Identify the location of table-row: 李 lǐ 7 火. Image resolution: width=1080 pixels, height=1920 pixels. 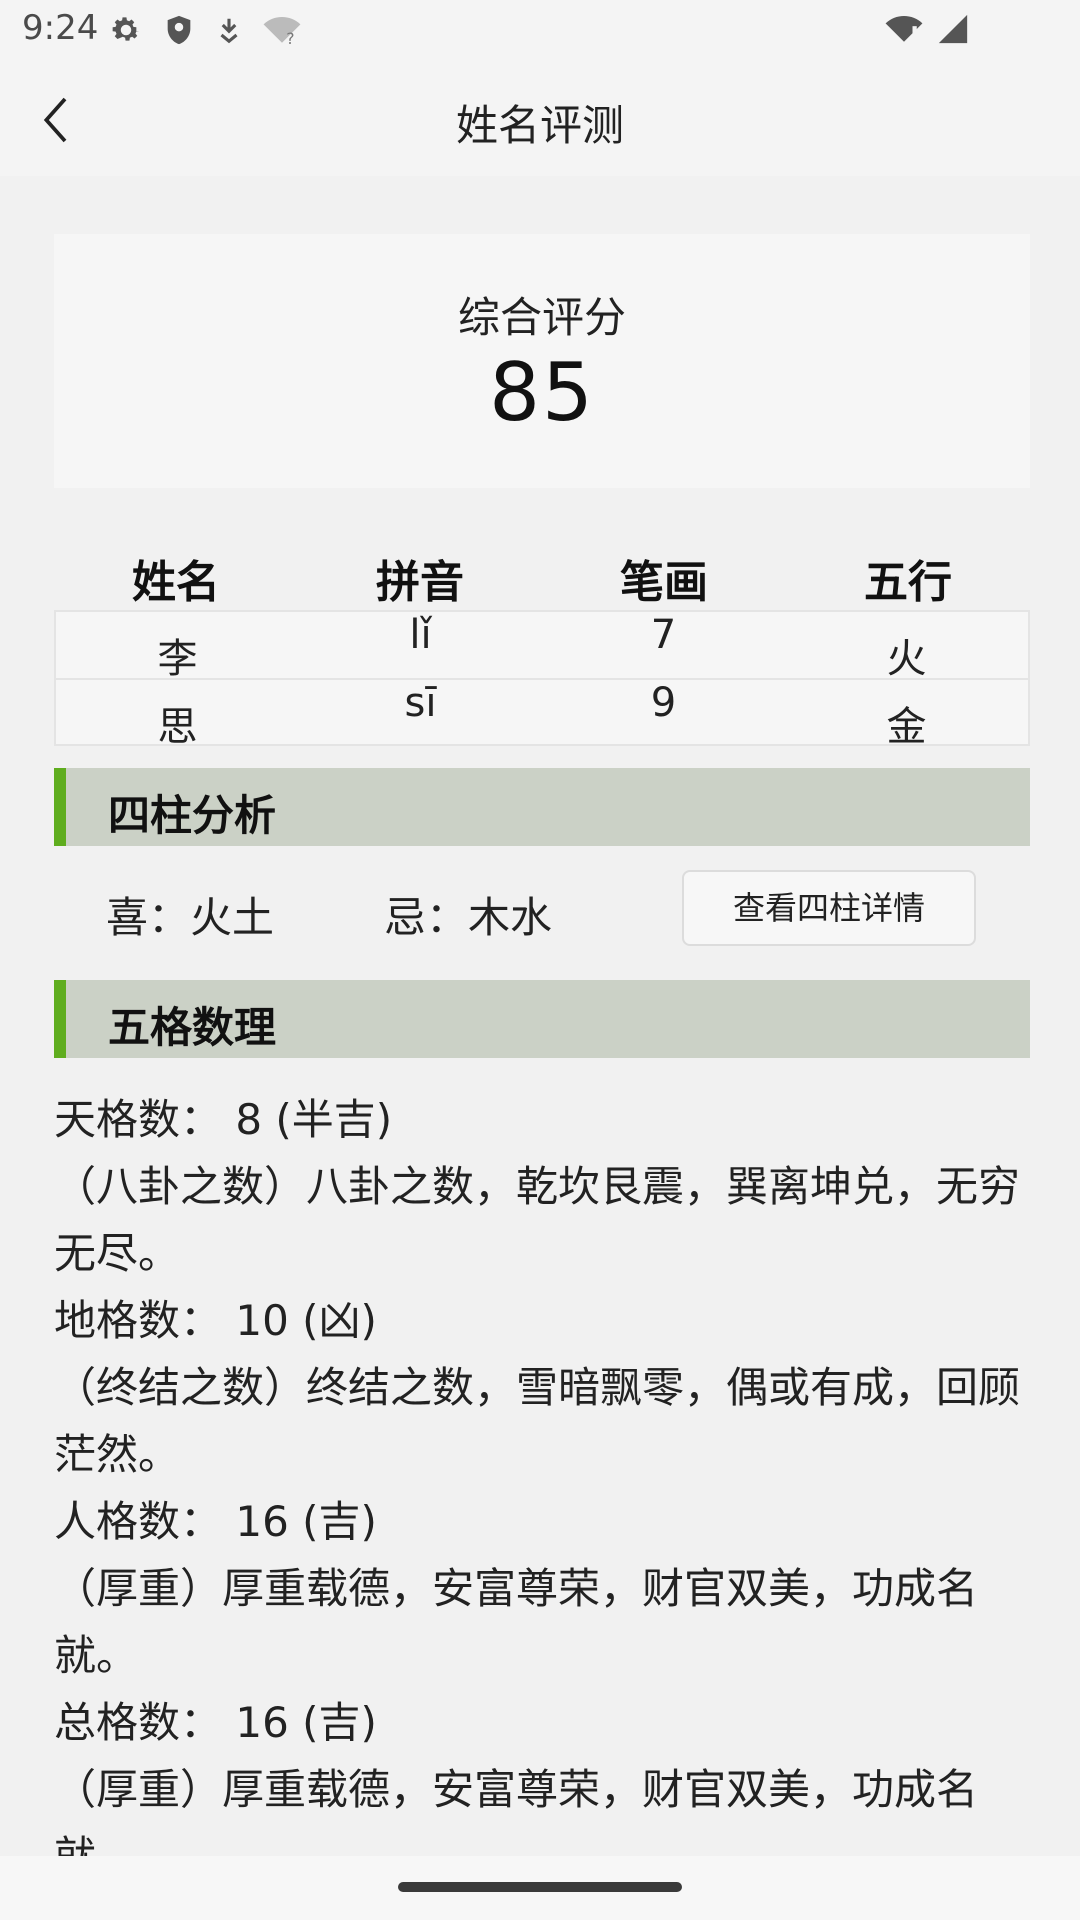
(542, 646).